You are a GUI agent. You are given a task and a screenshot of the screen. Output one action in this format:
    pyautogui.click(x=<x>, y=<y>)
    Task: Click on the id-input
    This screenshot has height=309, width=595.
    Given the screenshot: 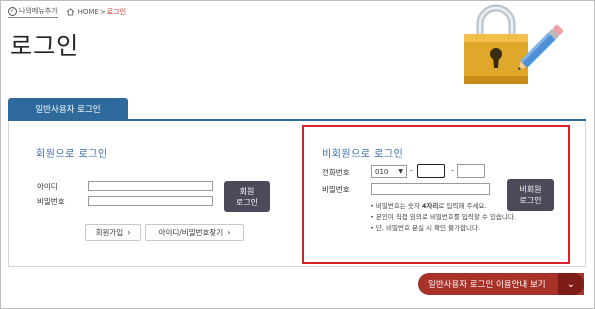 What is the action you would take?
    pyautogui.click(x=150, y=186)
    